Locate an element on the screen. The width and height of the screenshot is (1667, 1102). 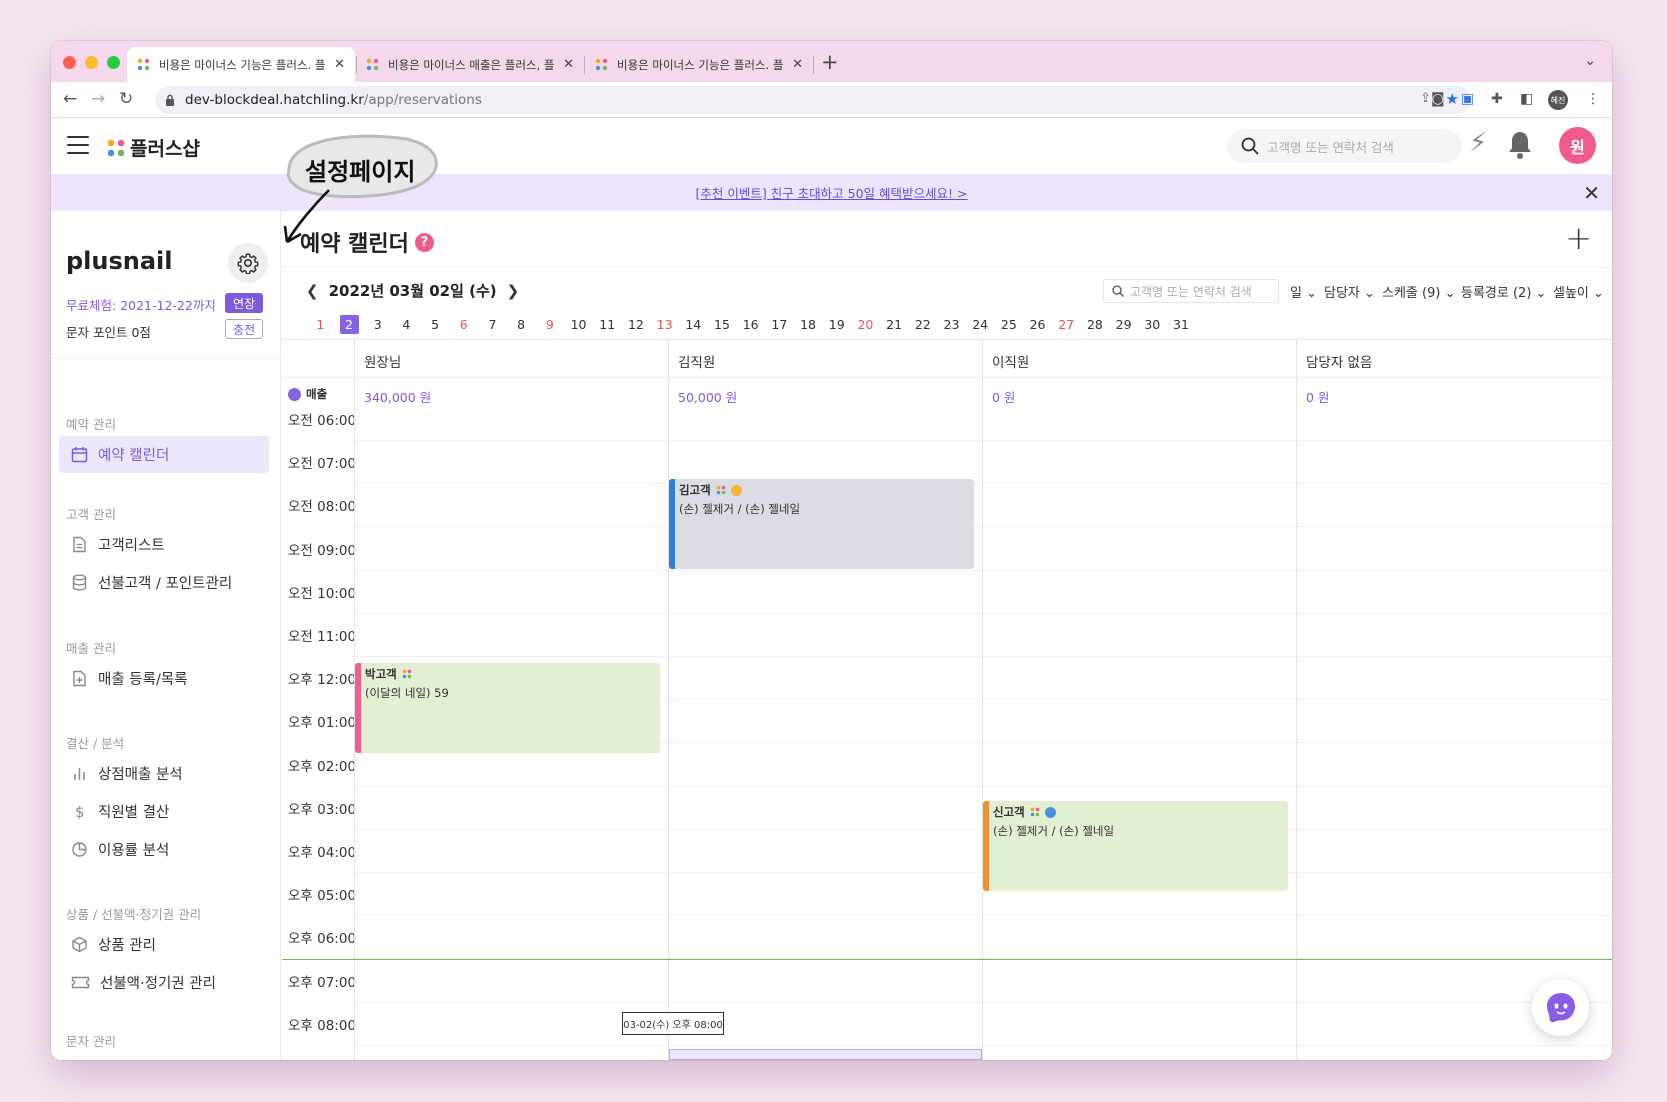
settings-annotation-text: 설정페이지 is located at coordinates (360, 172).